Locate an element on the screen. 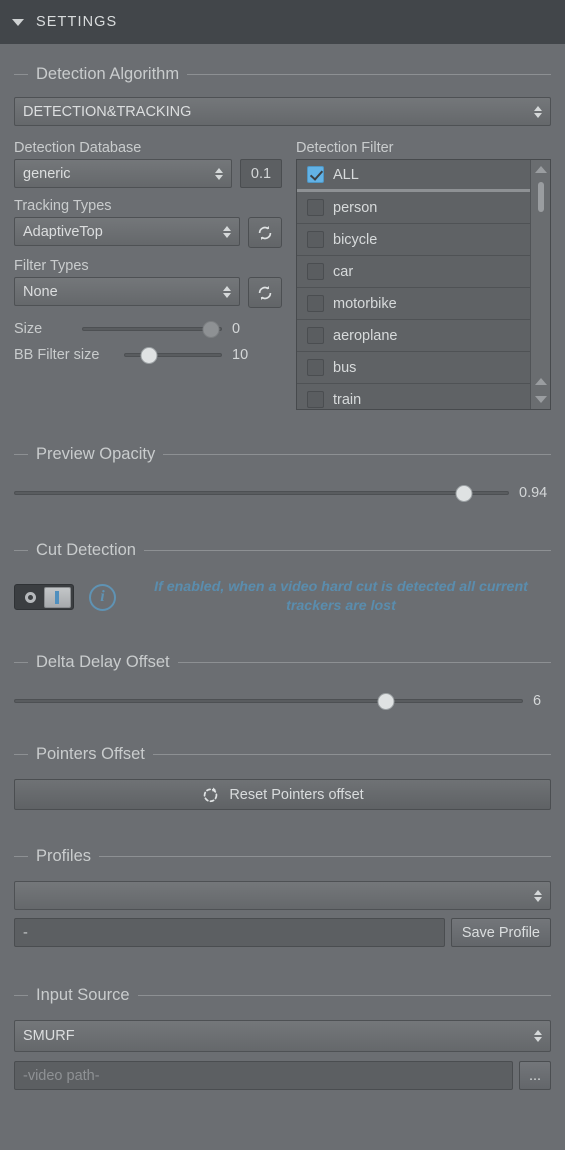 The image size is (565, 1150). pointers-offset-group: Pointers Offset Reset Pointers offset is located at coordinates (282, 775).